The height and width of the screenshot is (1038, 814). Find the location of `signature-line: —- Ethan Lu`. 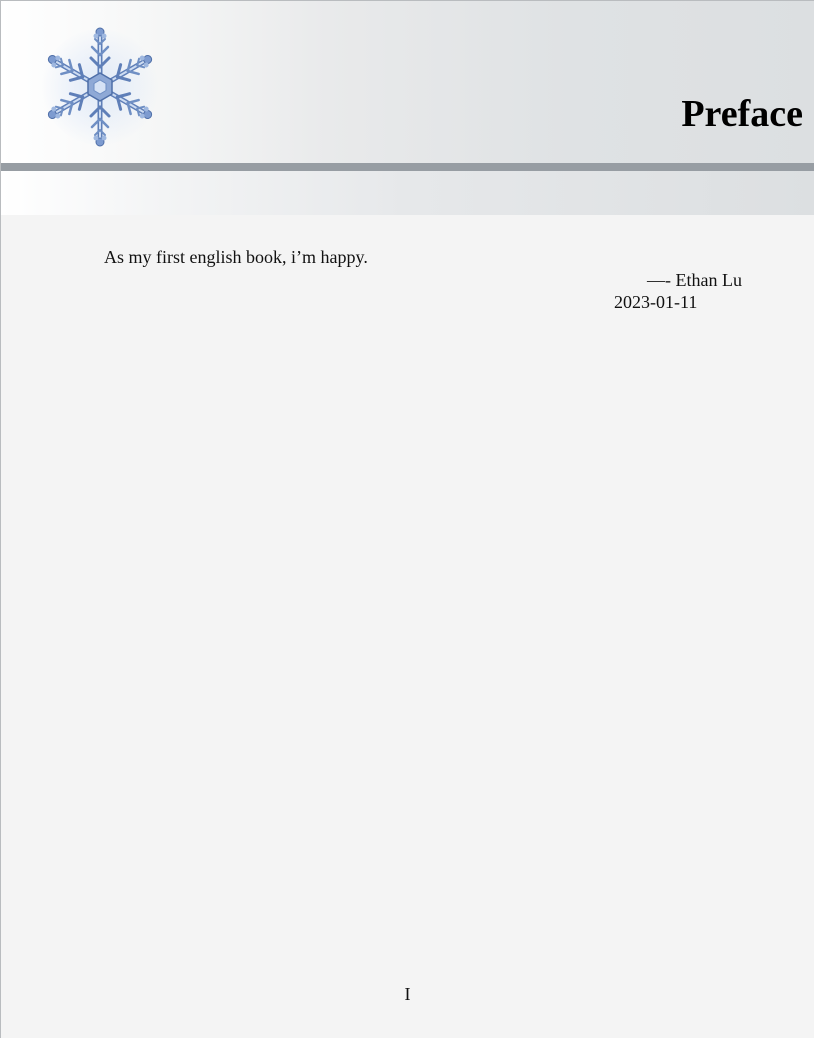

signature-line: —- Ethan Lu is located at coordinates (694, 281).